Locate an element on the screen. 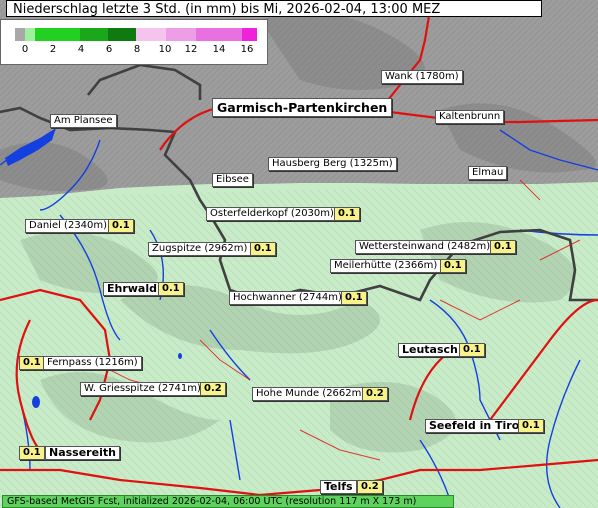 The image size is (598, 508). legend-tick: 2 is located at coordinates (53, 49).